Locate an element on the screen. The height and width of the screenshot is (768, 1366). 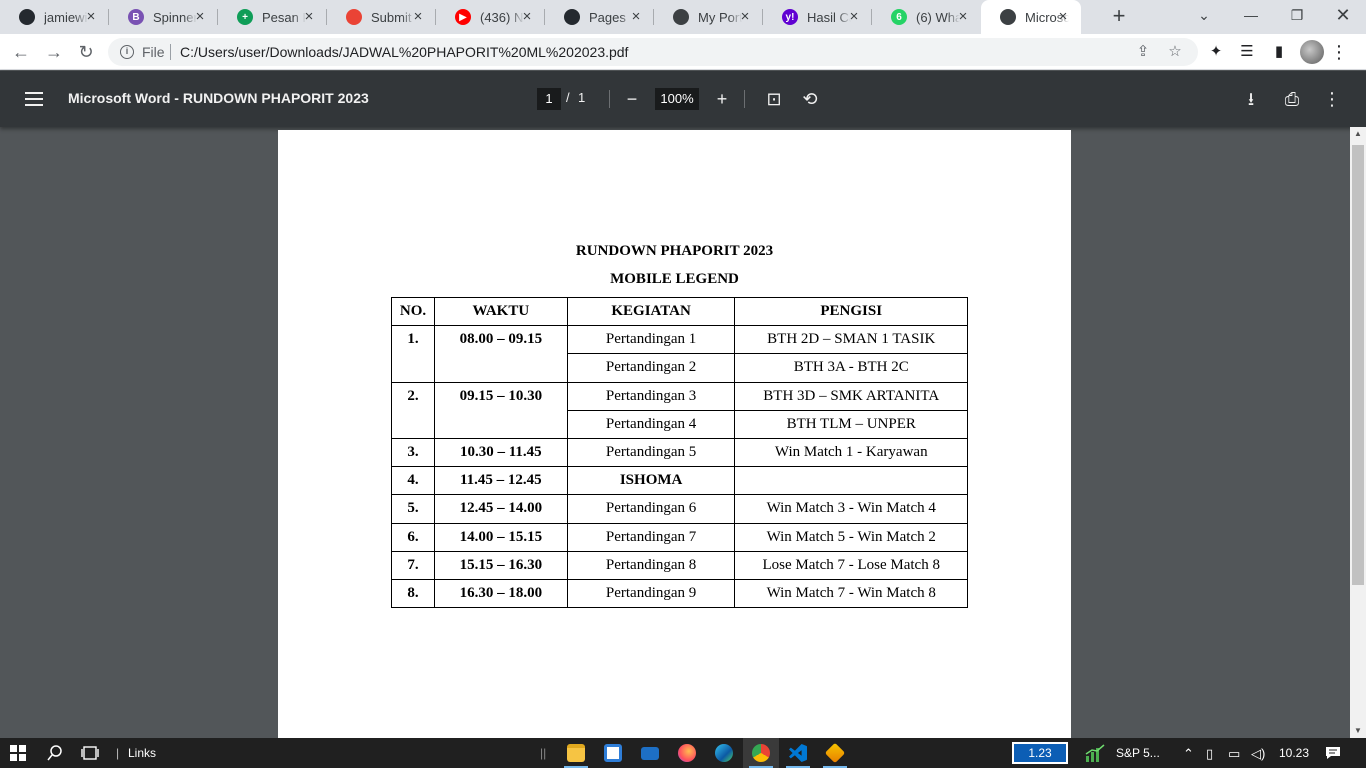
document-title: RUNDOWN PHAPORIT 2023 is located at coordinates (674, 251).